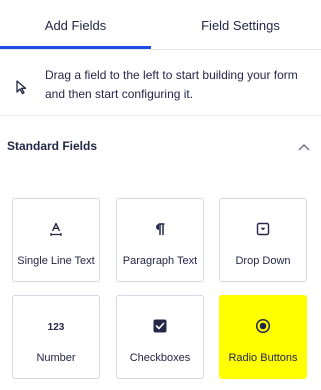 This screenshot has width=321, height=390. What do you see at coordinates (160, 326) in the screenshot?
I see `checkbox-icon` at bounding box center [160, 326].